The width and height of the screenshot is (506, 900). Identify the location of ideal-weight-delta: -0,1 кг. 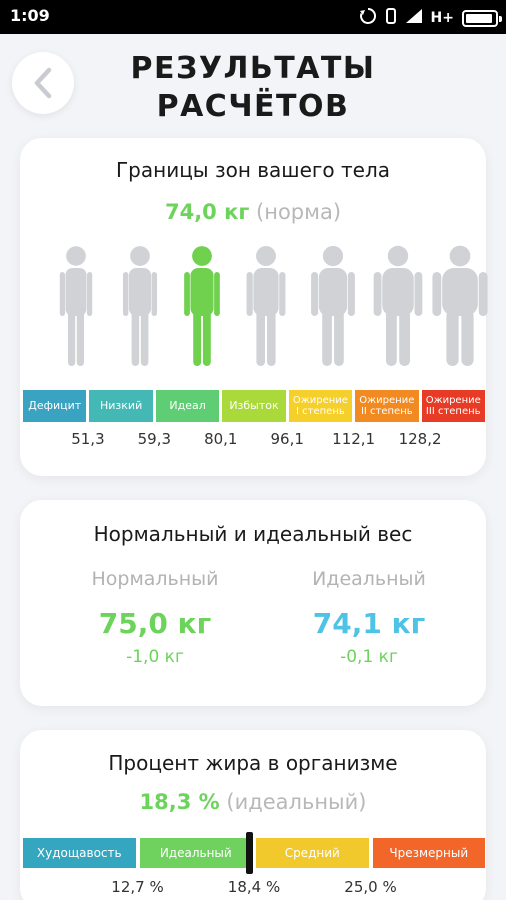
(369, 657).